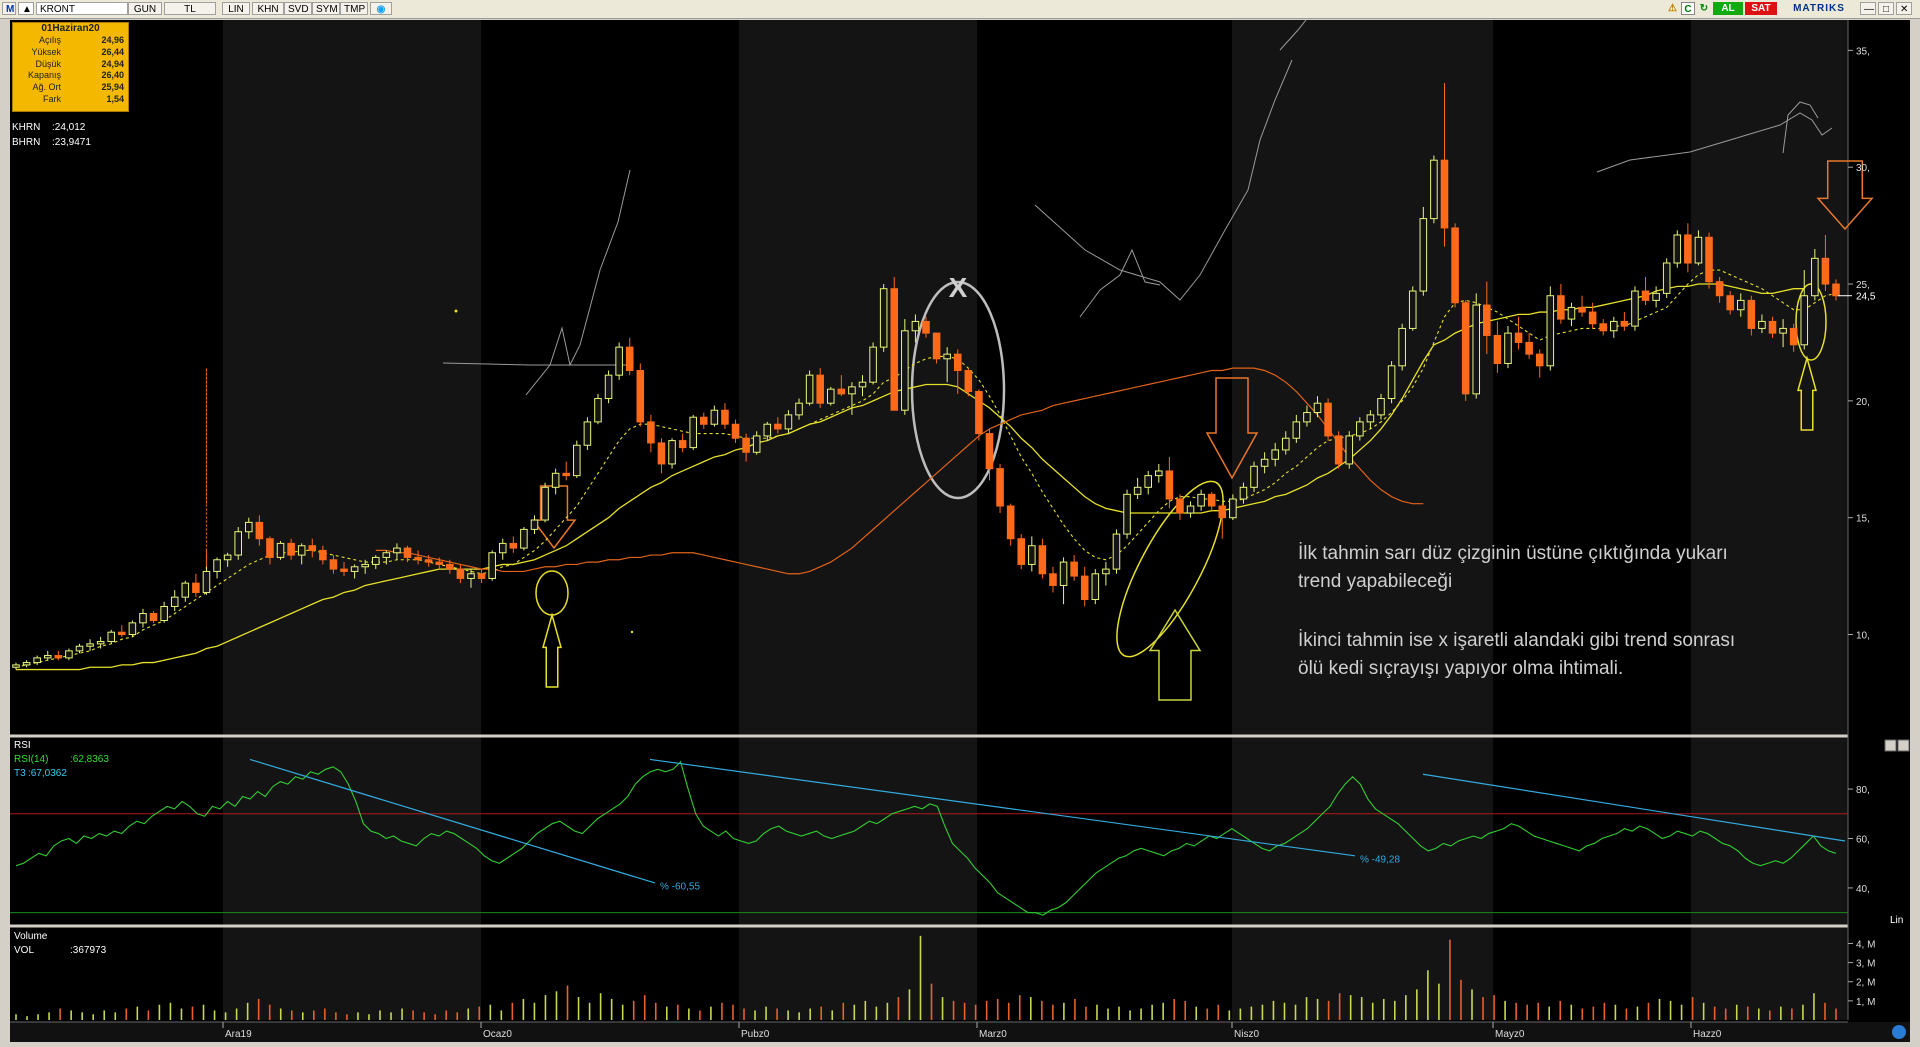  Describe the element at coordinates (70, 53) in the screenshot. I see `info-row: Yüksek 26,44` at that location.